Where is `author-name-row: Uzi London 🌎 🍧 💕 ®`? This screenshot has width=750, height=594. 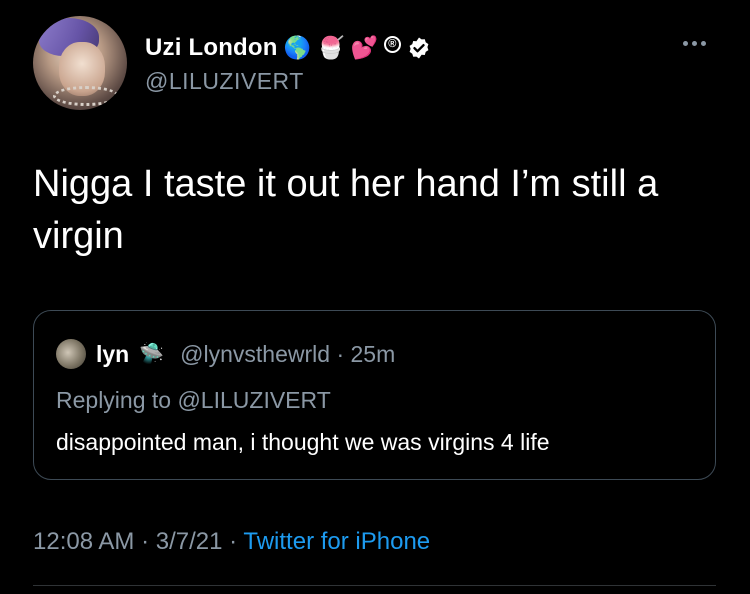
author-name-row: Uzi London 🌎 🍧 💕 ® is located at coordinates (288, 48).